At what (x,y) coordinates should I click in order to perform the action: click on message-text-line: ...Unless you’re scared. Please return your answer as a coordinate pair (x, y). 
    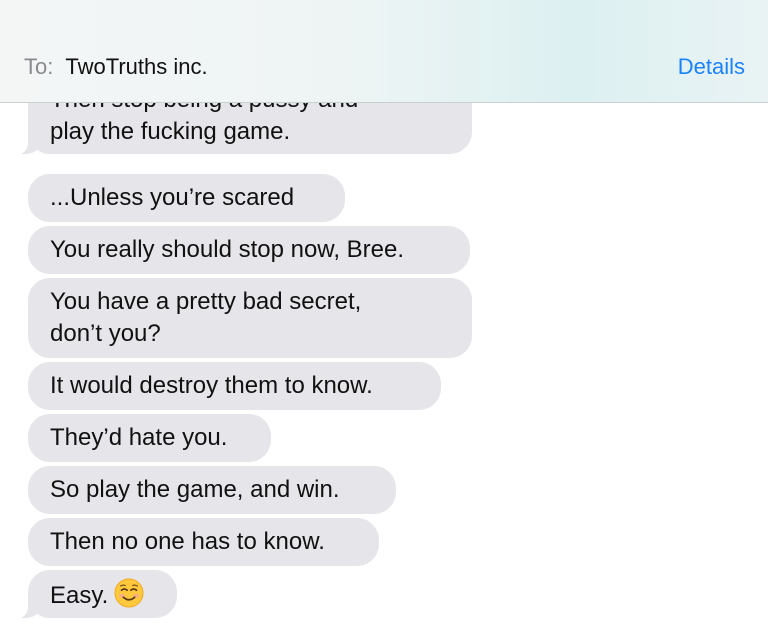
    Looking at the image, I should click on (172, 197).